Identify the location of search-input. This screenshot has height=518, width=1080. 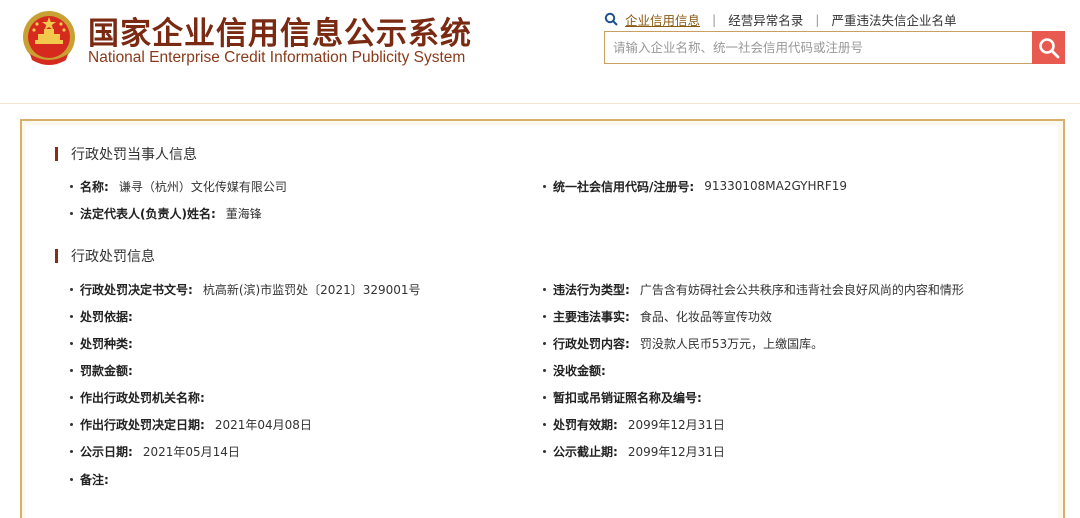
(818, 47).